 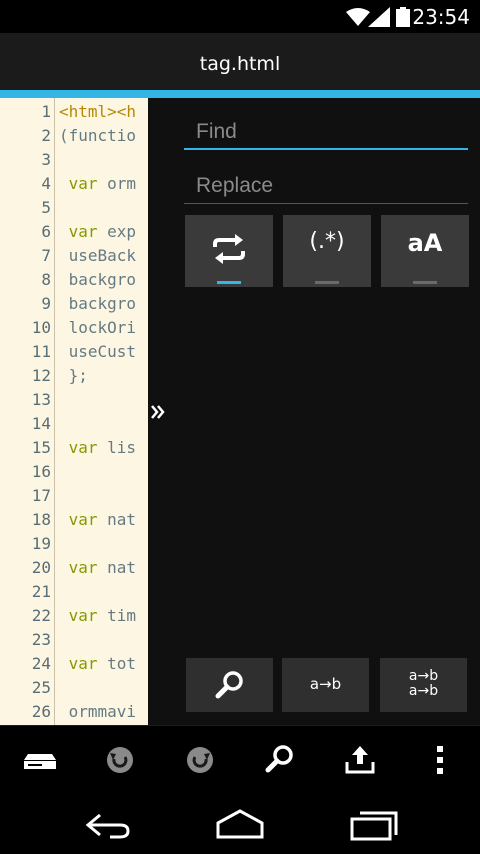 What do you see at coordinates (200, 760) in the screenshot?
I see `redo-icon` at bounding box center [200, 760].